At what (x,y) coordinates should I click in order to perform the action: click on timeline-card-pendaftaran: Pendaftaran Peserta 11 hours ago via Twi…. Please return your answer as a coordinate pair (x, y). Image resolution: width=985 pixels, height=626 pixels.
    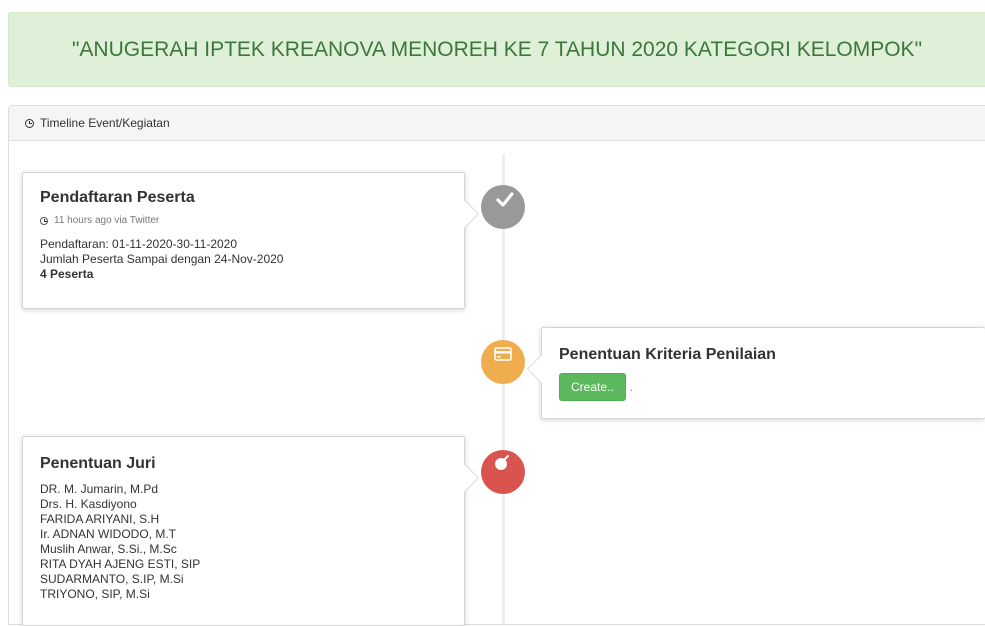
    Looking at the image, I should click on (250, 240).